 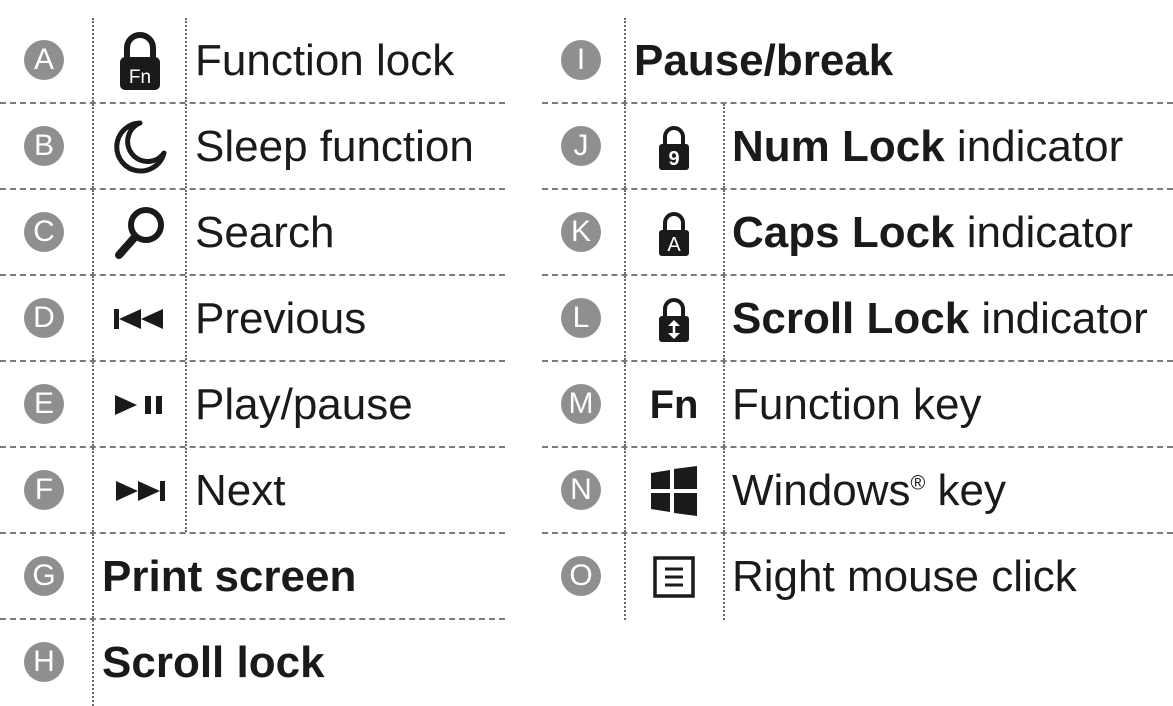 I want to click on legend-label: Pause/break, so click(x=764, y=60).